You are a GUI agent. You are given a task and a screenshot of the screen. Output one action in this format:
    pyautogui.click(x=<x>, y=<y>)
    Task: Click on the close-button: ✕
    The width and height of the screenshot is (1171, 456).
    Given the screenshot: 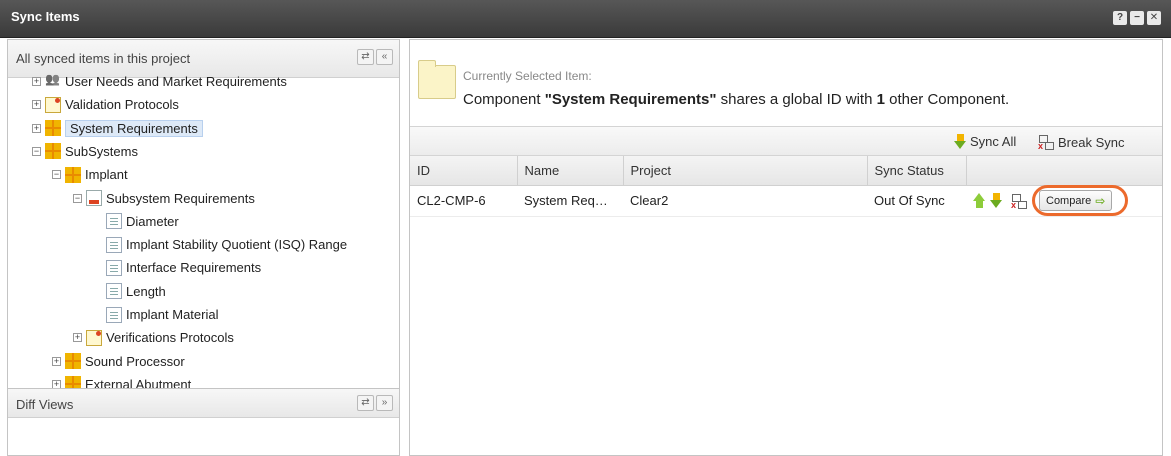 What is the action you would take?
    pyautogui.click(x=1154, y=18)
    